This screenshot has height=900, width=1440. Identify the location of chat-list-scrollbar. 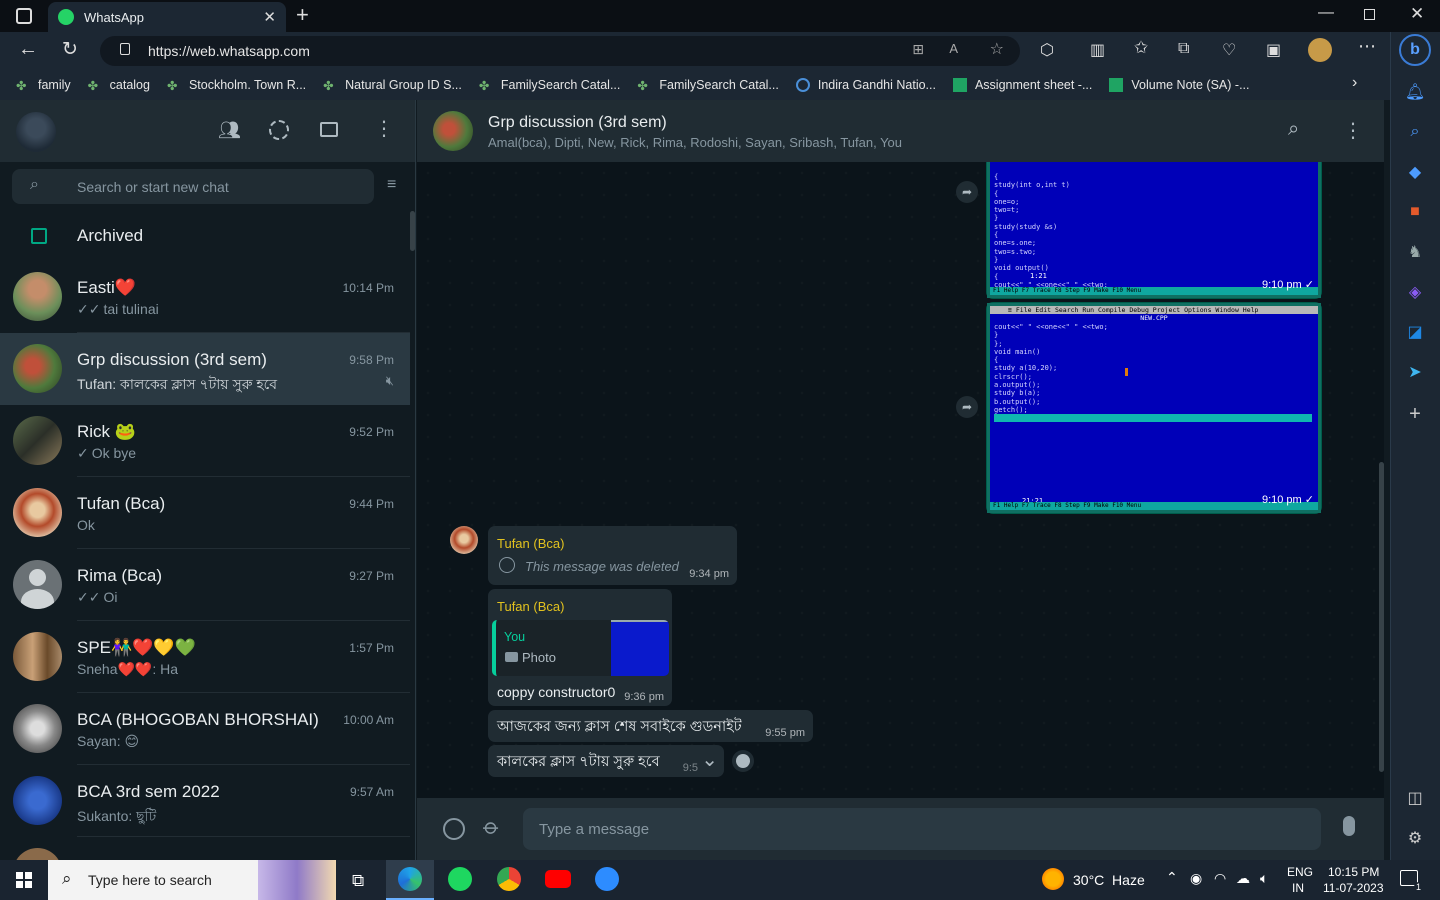
(412, 231).